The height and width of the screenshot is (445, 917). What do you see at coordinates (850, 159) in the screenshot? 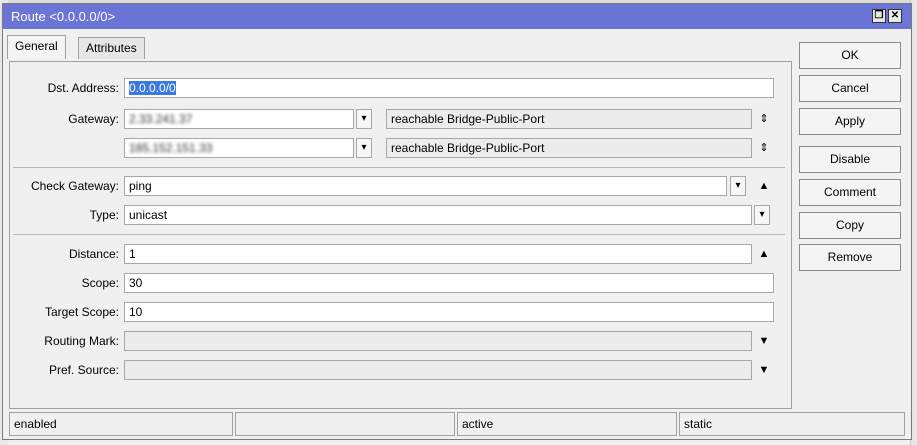
I see `disable-button: Disable` at bounding box center [850, 159].